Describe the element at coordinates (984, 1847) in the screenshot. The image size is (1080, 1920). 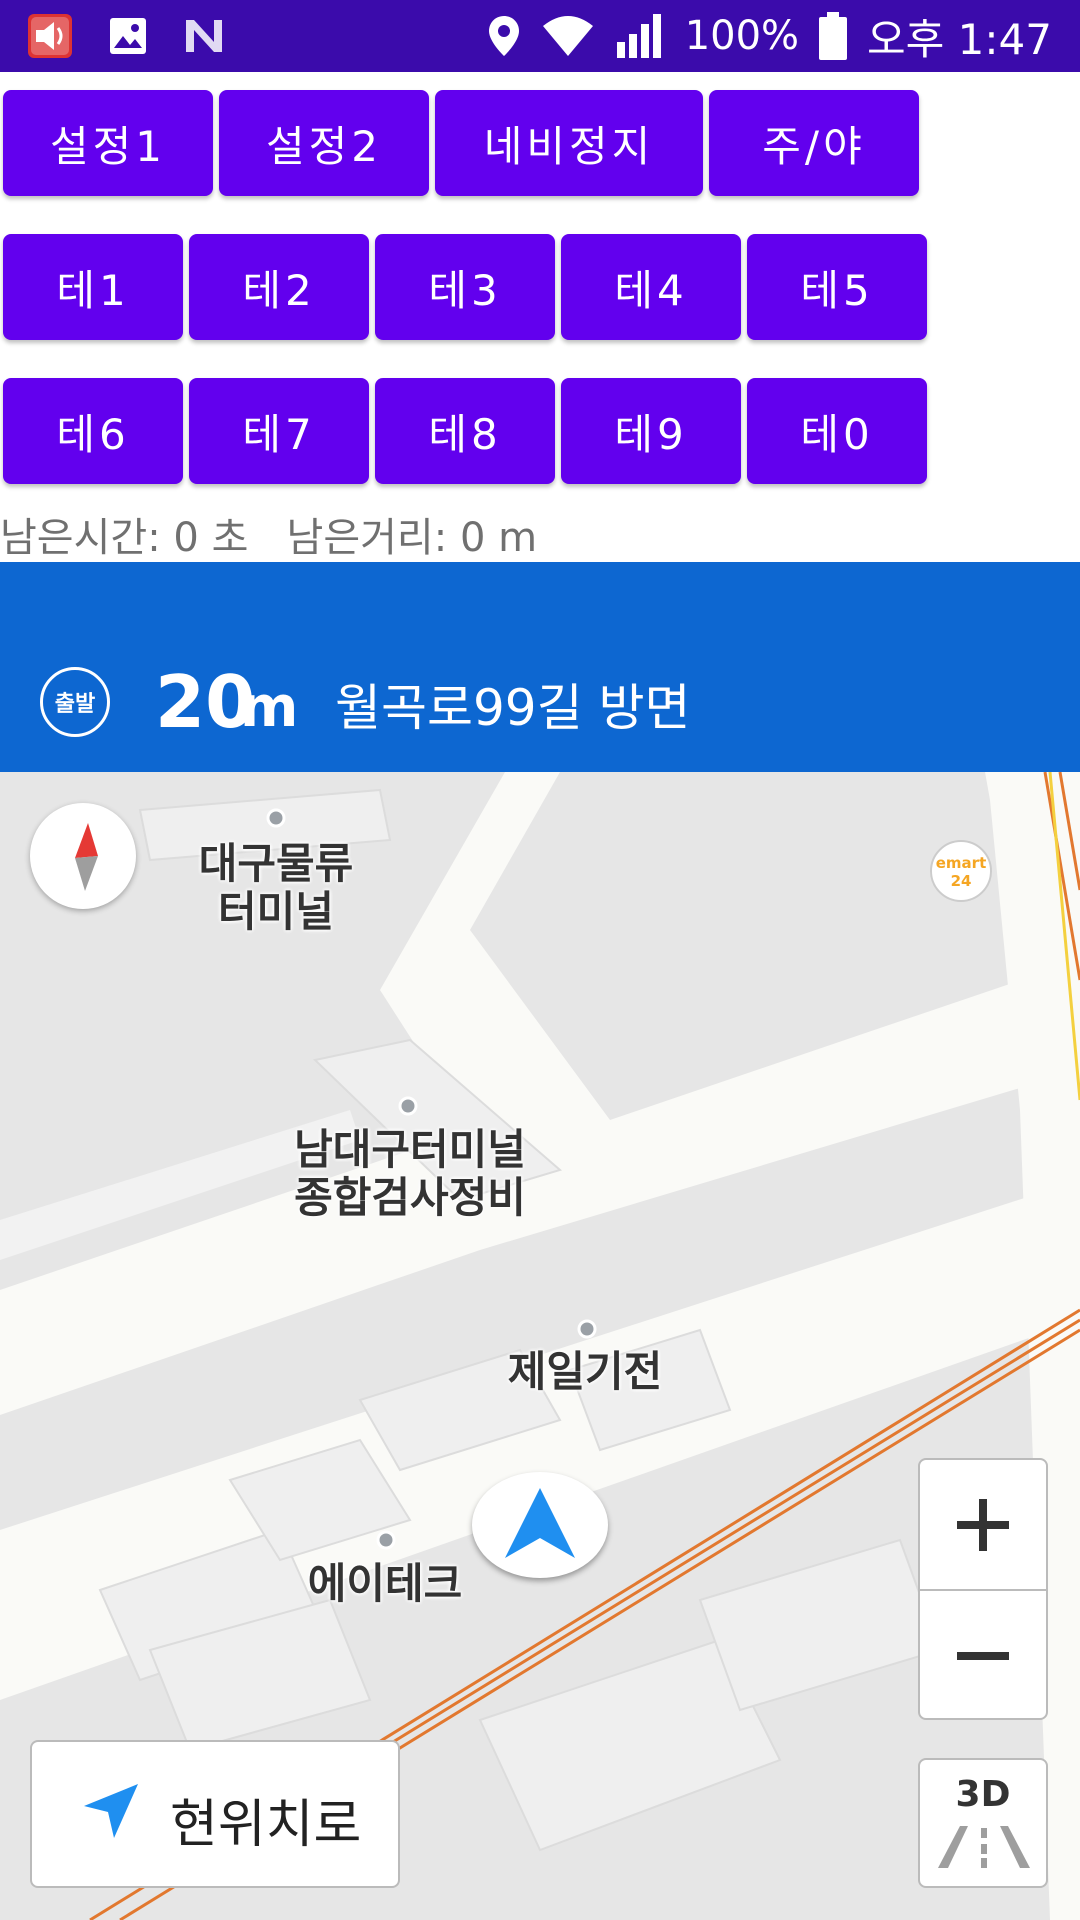
I see `road-perspective-icon` at that location.